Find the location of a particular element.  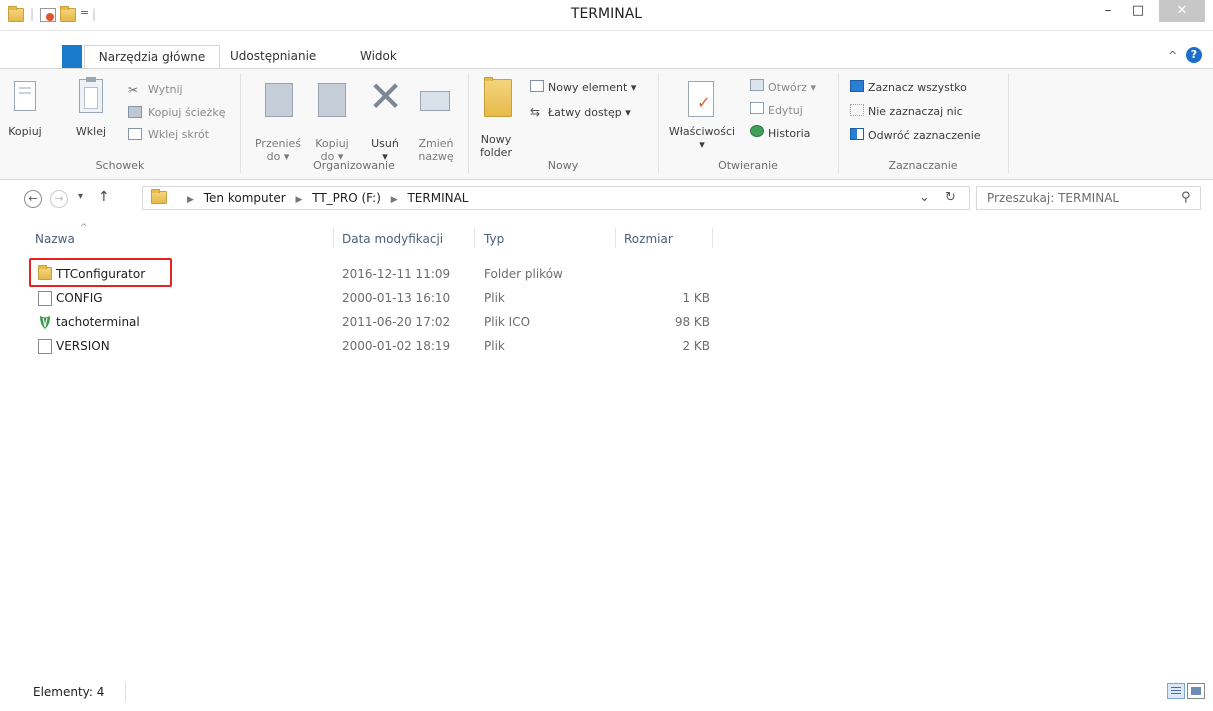

large-icons-view-icon is located at coordinates (1196, 691).